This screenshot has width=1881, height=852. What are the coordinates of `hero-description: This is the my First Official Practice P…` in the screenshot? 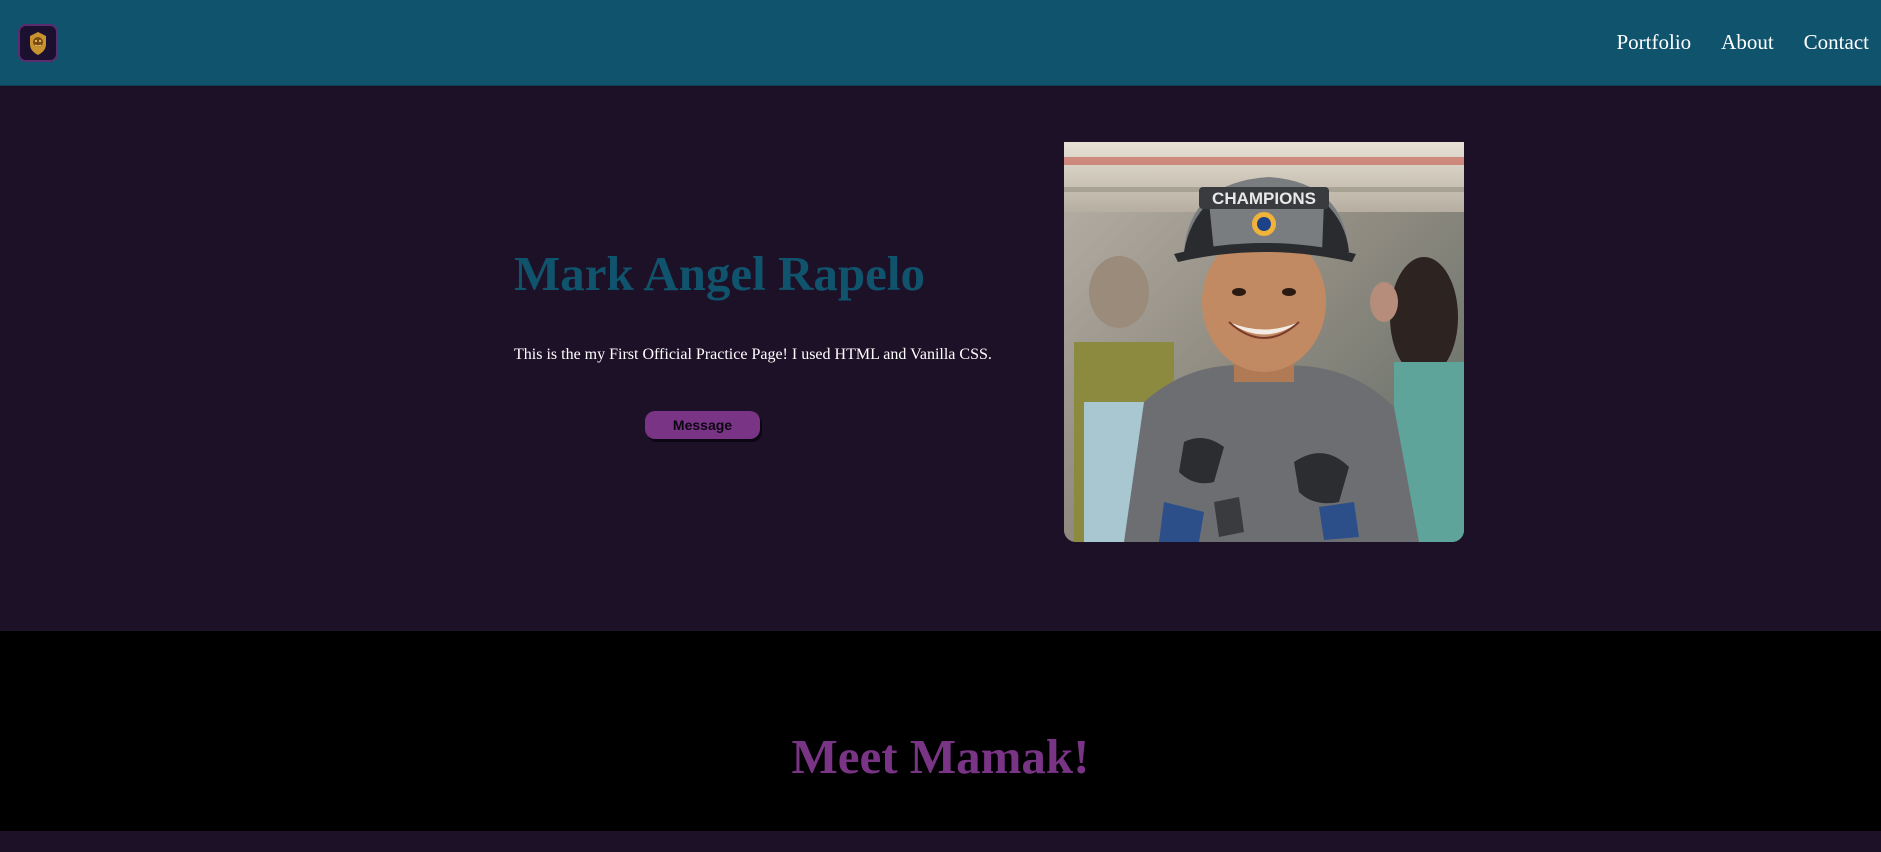 It's located at (753, 354).